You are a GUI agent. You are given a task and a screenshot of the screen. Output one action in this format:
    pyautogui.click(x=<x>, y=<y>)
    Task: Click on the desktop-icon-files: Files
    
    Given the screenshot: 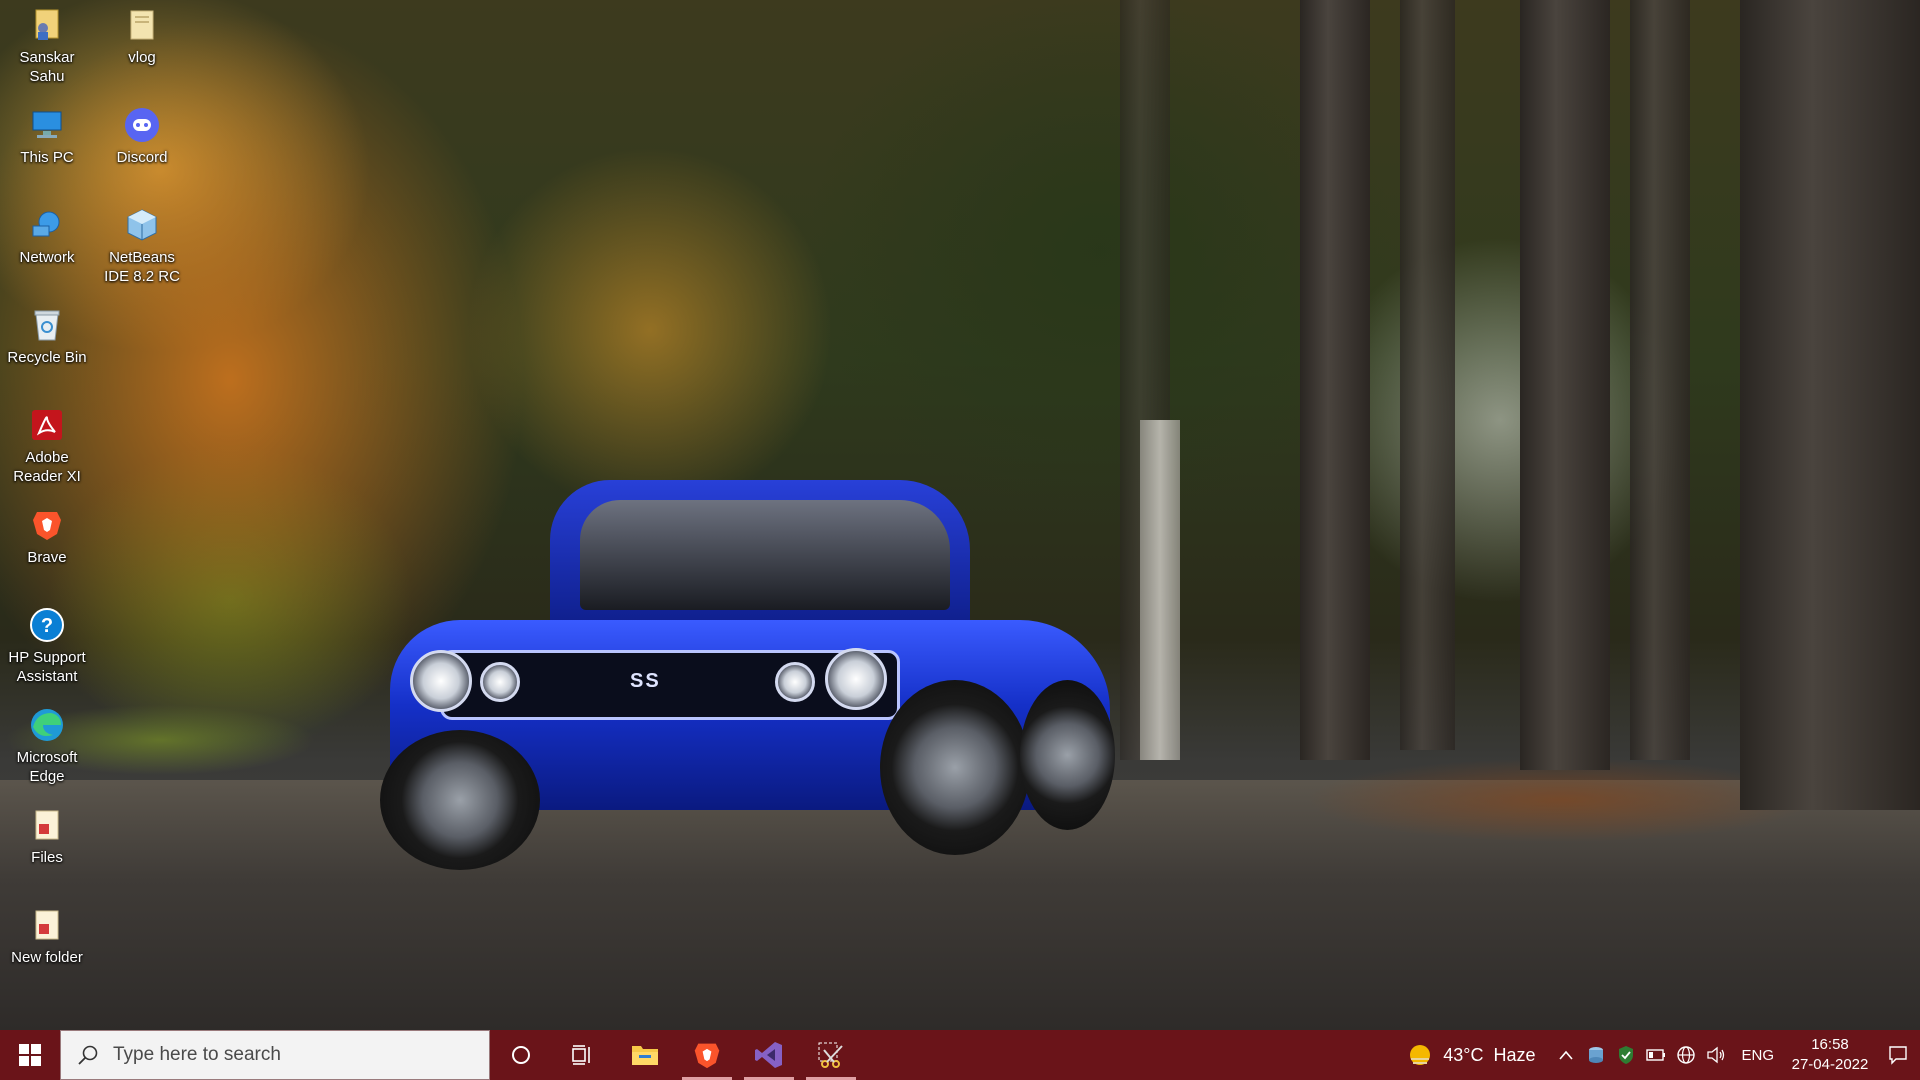 What is the action you would take?
    pyautogui.click(x=47, y=836)
    